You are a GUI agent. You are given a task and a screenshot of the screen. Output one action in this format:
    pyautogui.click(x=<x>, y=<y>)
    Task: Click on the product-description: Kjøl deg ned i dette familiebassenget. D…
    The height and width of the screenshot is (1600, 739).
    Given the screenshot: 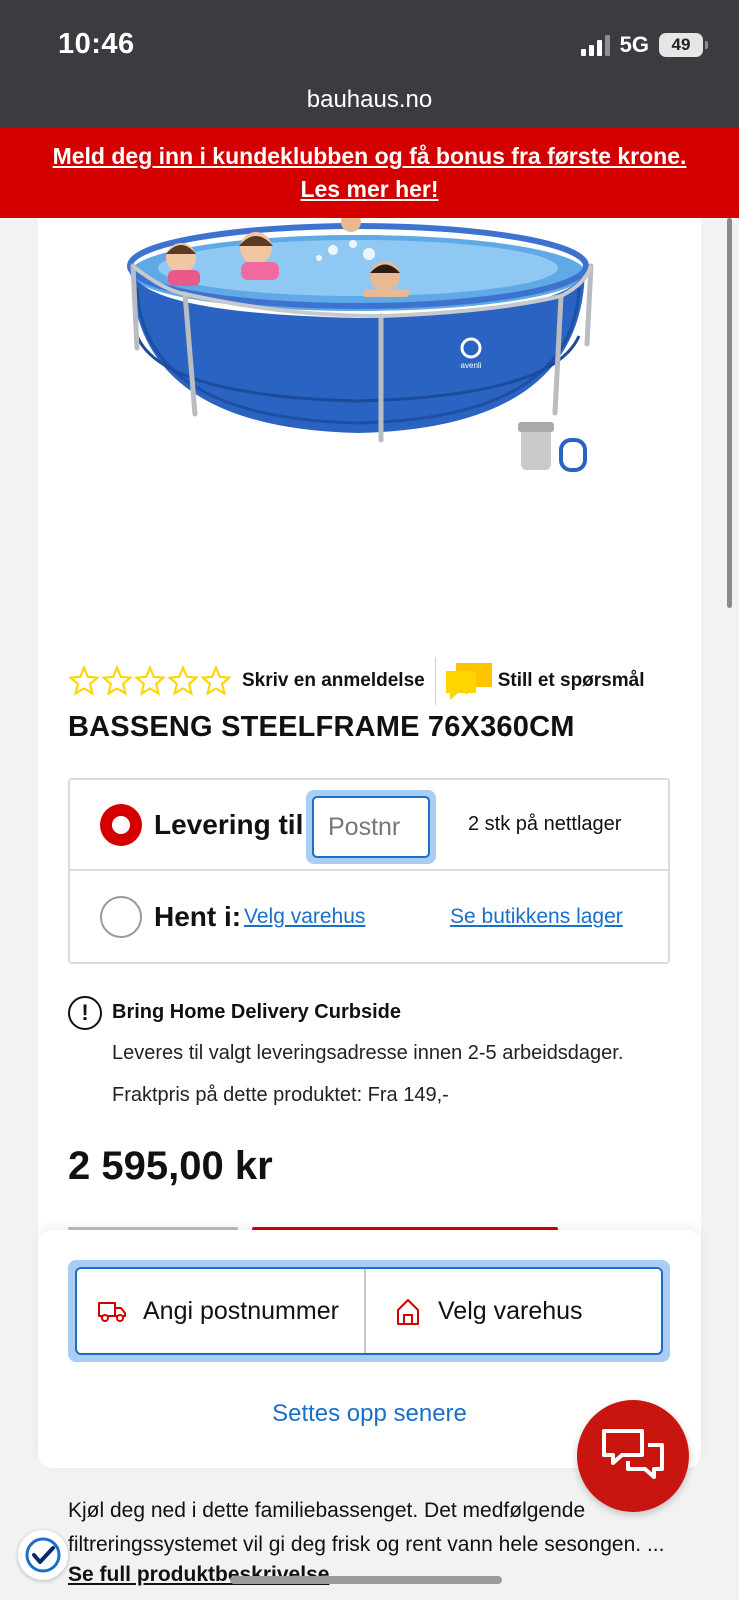 What is the action you would take?
    pyautogui.click(x=366, y=1527)
    